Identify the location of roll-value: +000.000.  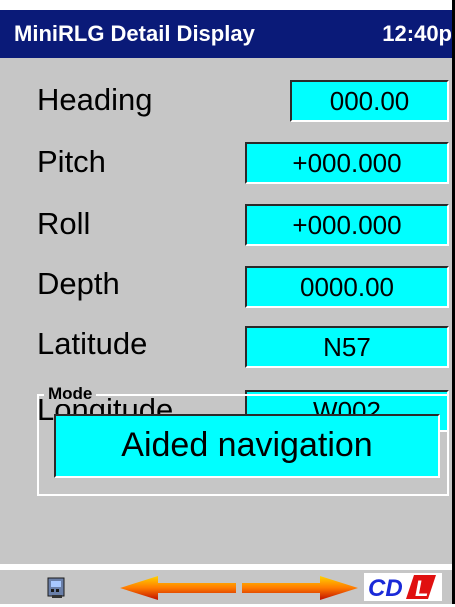
(347, 225).